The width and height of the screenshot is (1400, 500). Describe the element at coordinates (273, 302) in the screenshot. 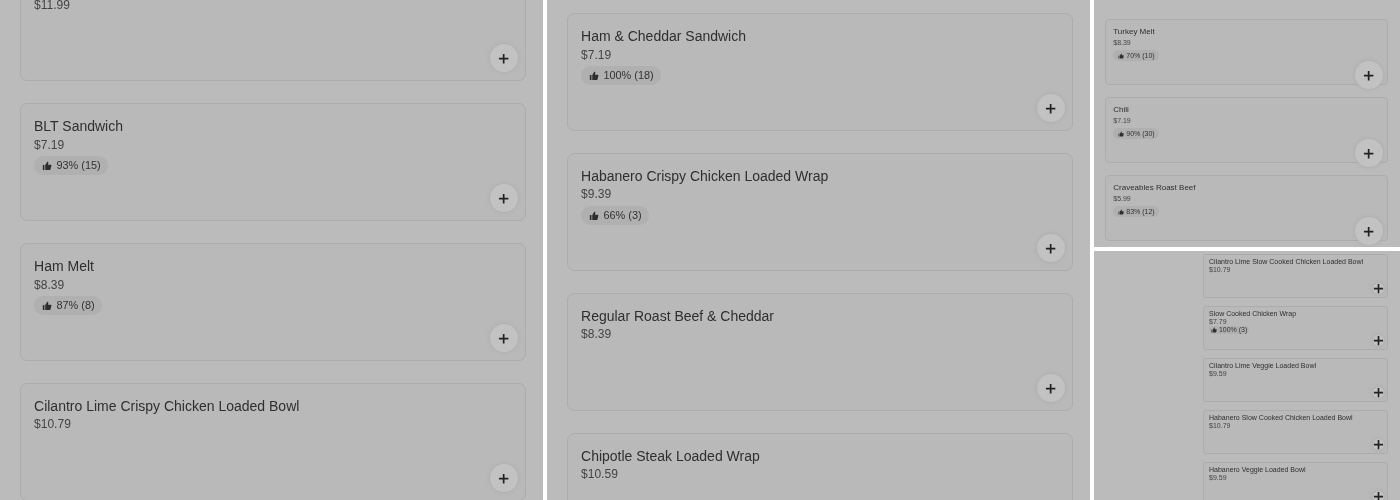

I see `menu-item-card: Ham Melt $8.39 87% (8)` at that location.